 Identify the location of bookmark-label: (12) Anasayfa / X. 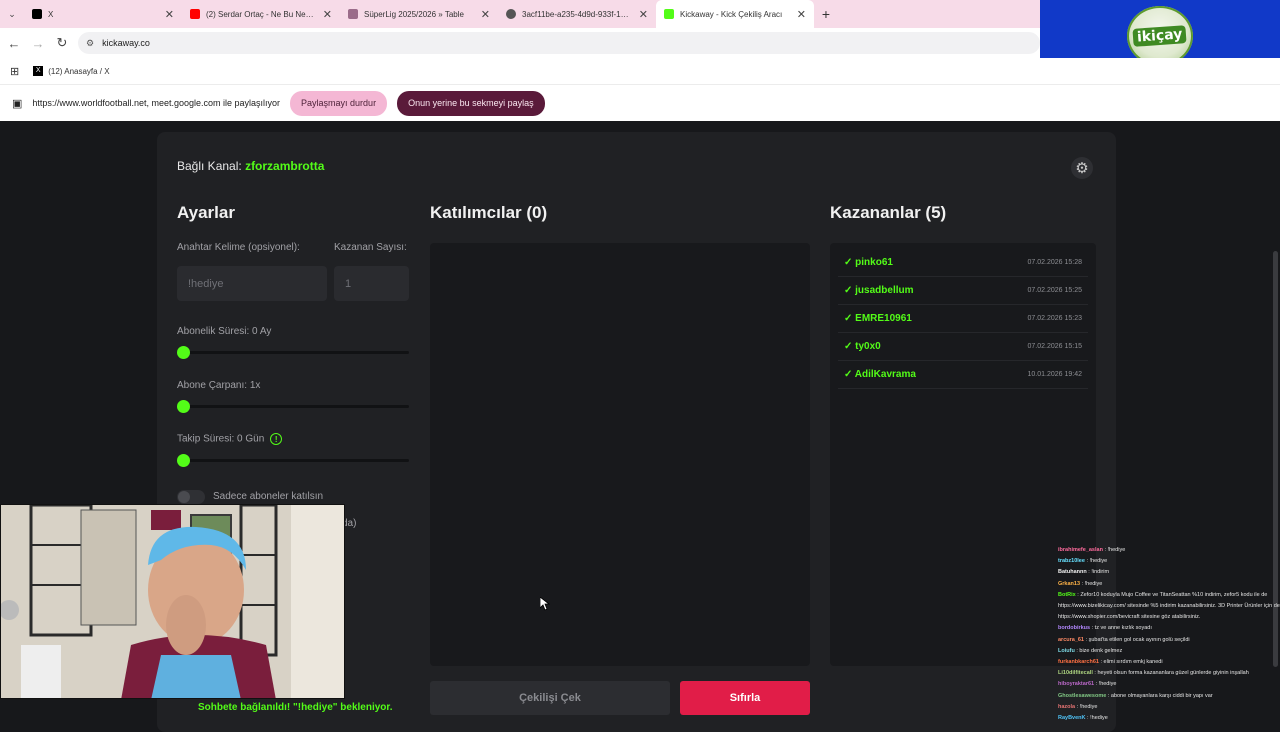
(79, 71).